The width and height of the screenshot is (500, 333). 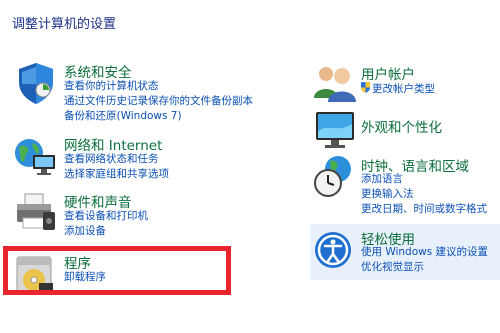 I want to click on category-title-ease-access: 轻松使用, so click(x=388, y=238).